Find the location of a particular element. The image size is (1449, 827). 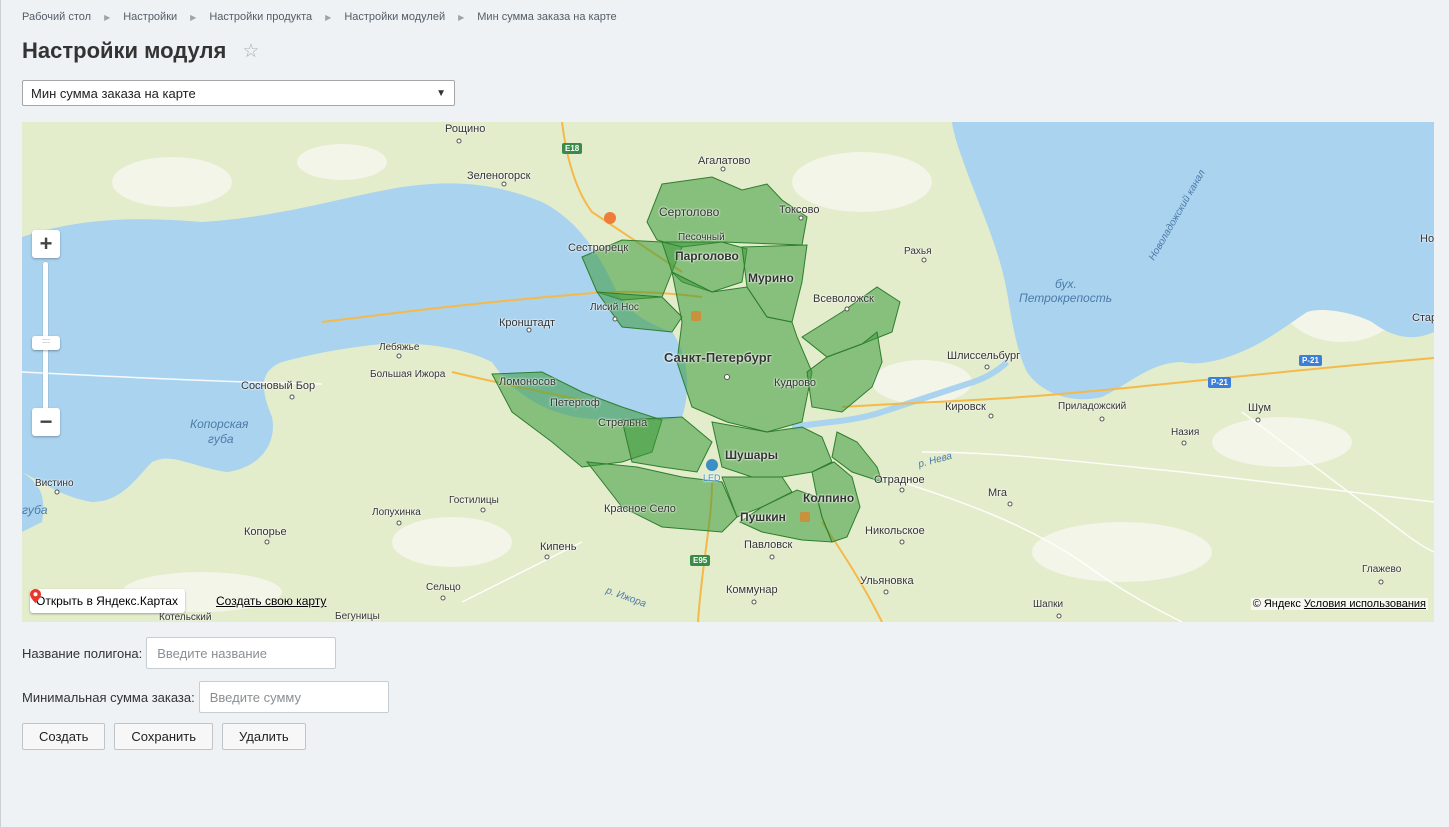

map-label-kronshtadt: Кронштадт is located at coordinates (527, 323).